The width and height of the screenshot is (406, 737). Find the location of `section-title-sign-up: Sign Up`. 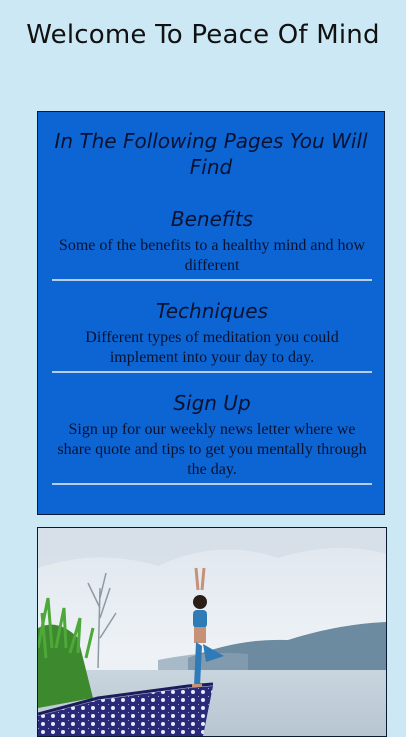

section-title-sign-up: Sign Up is located at coordinates (212, 403).